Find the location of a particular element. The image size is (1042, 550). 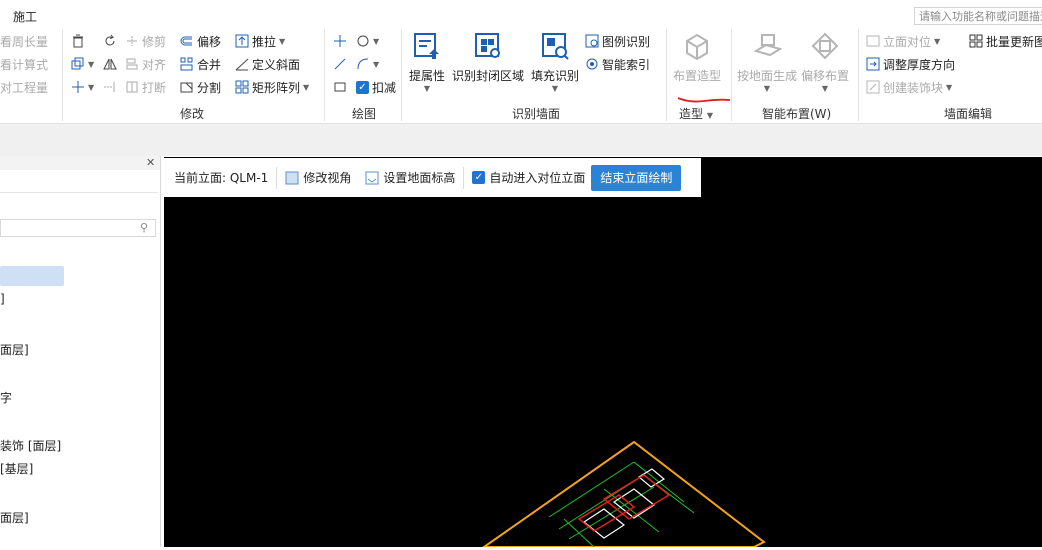

copy-button: ▼ is located at coordinates (82, 64).